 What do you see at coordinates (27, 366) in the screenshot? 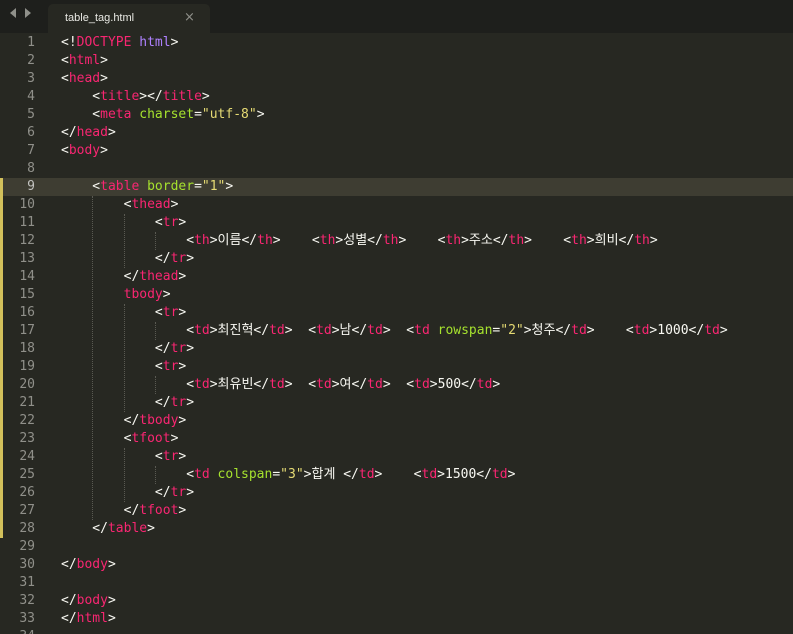
I see `line-number: 19` at bounding box center [27, 366].